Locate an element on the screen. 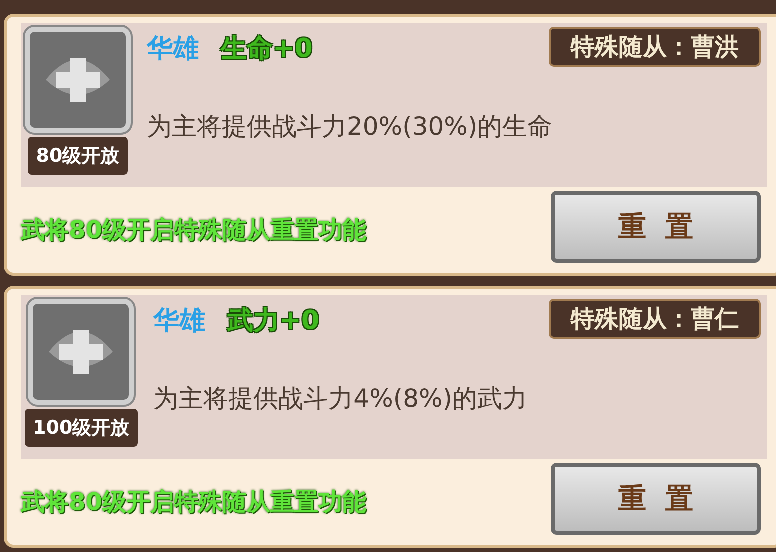 This screenshot has height=552, width=776. bonus-description: 为主将提供战斗力20%(30%)的生命 is located at coordinates (350, 127).